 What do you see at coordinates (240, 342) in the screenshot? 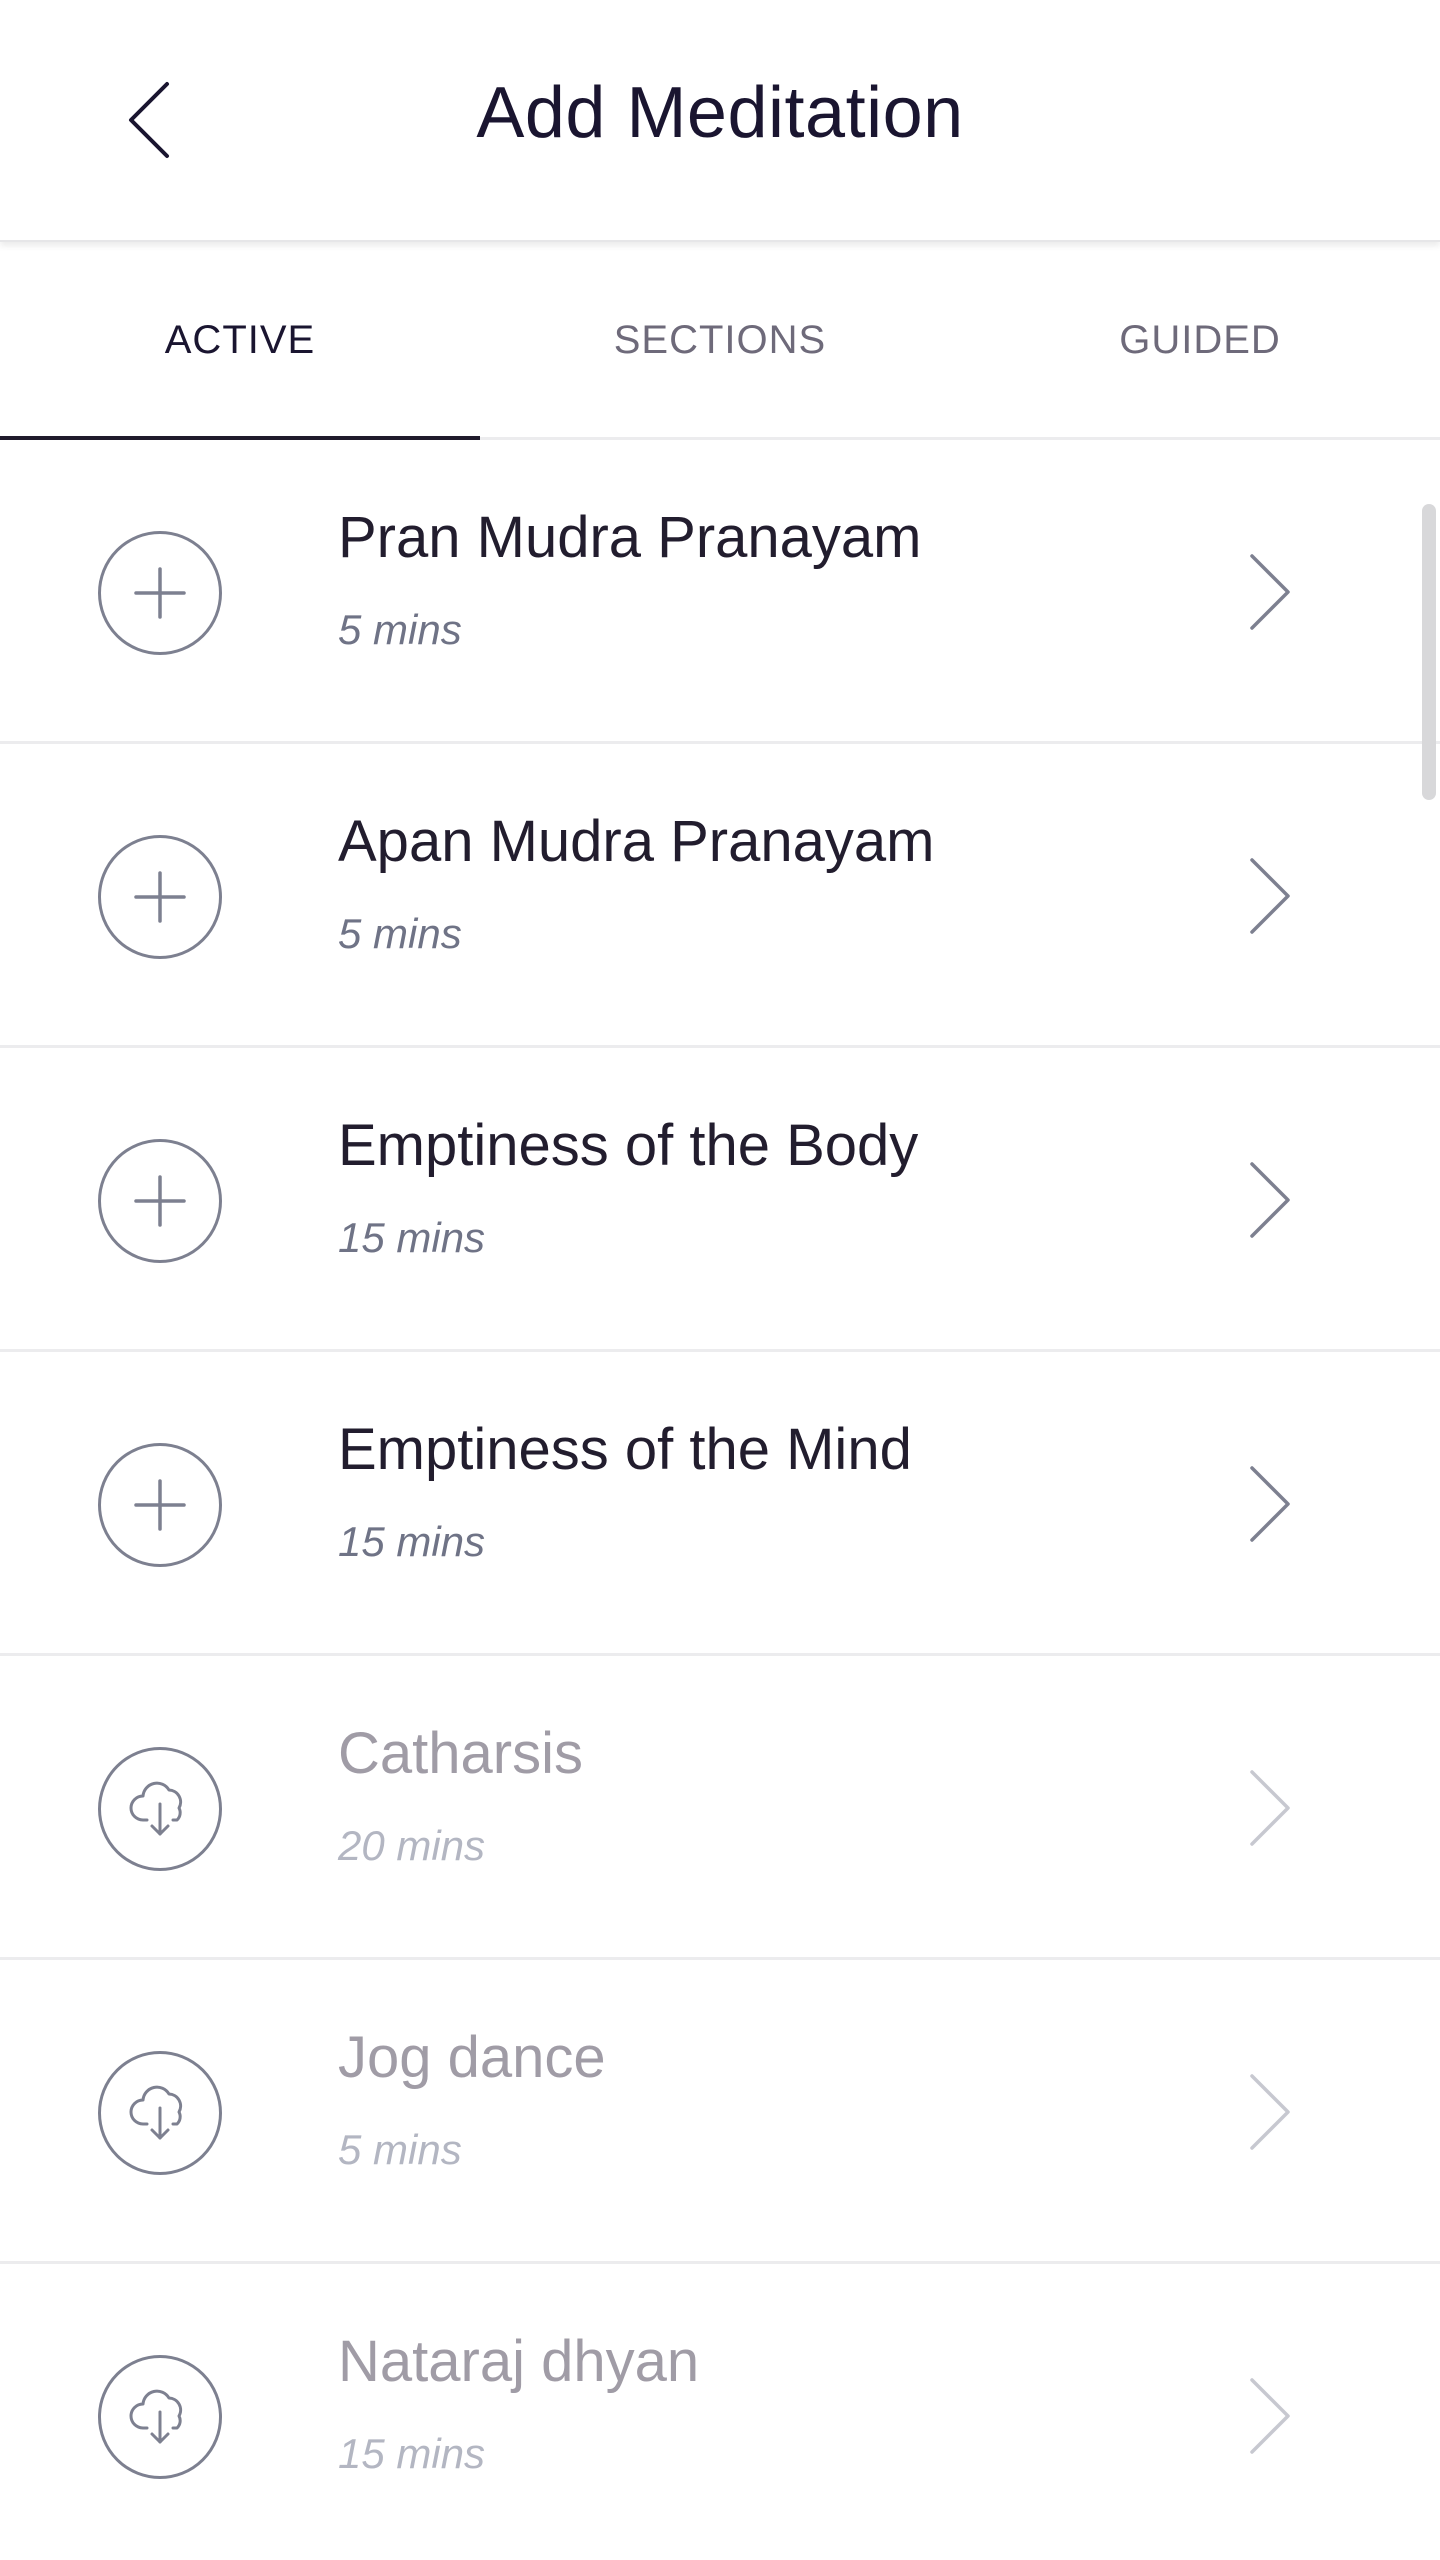
I see `tab-active: ACTIVE` at bounding box center [240, 342].